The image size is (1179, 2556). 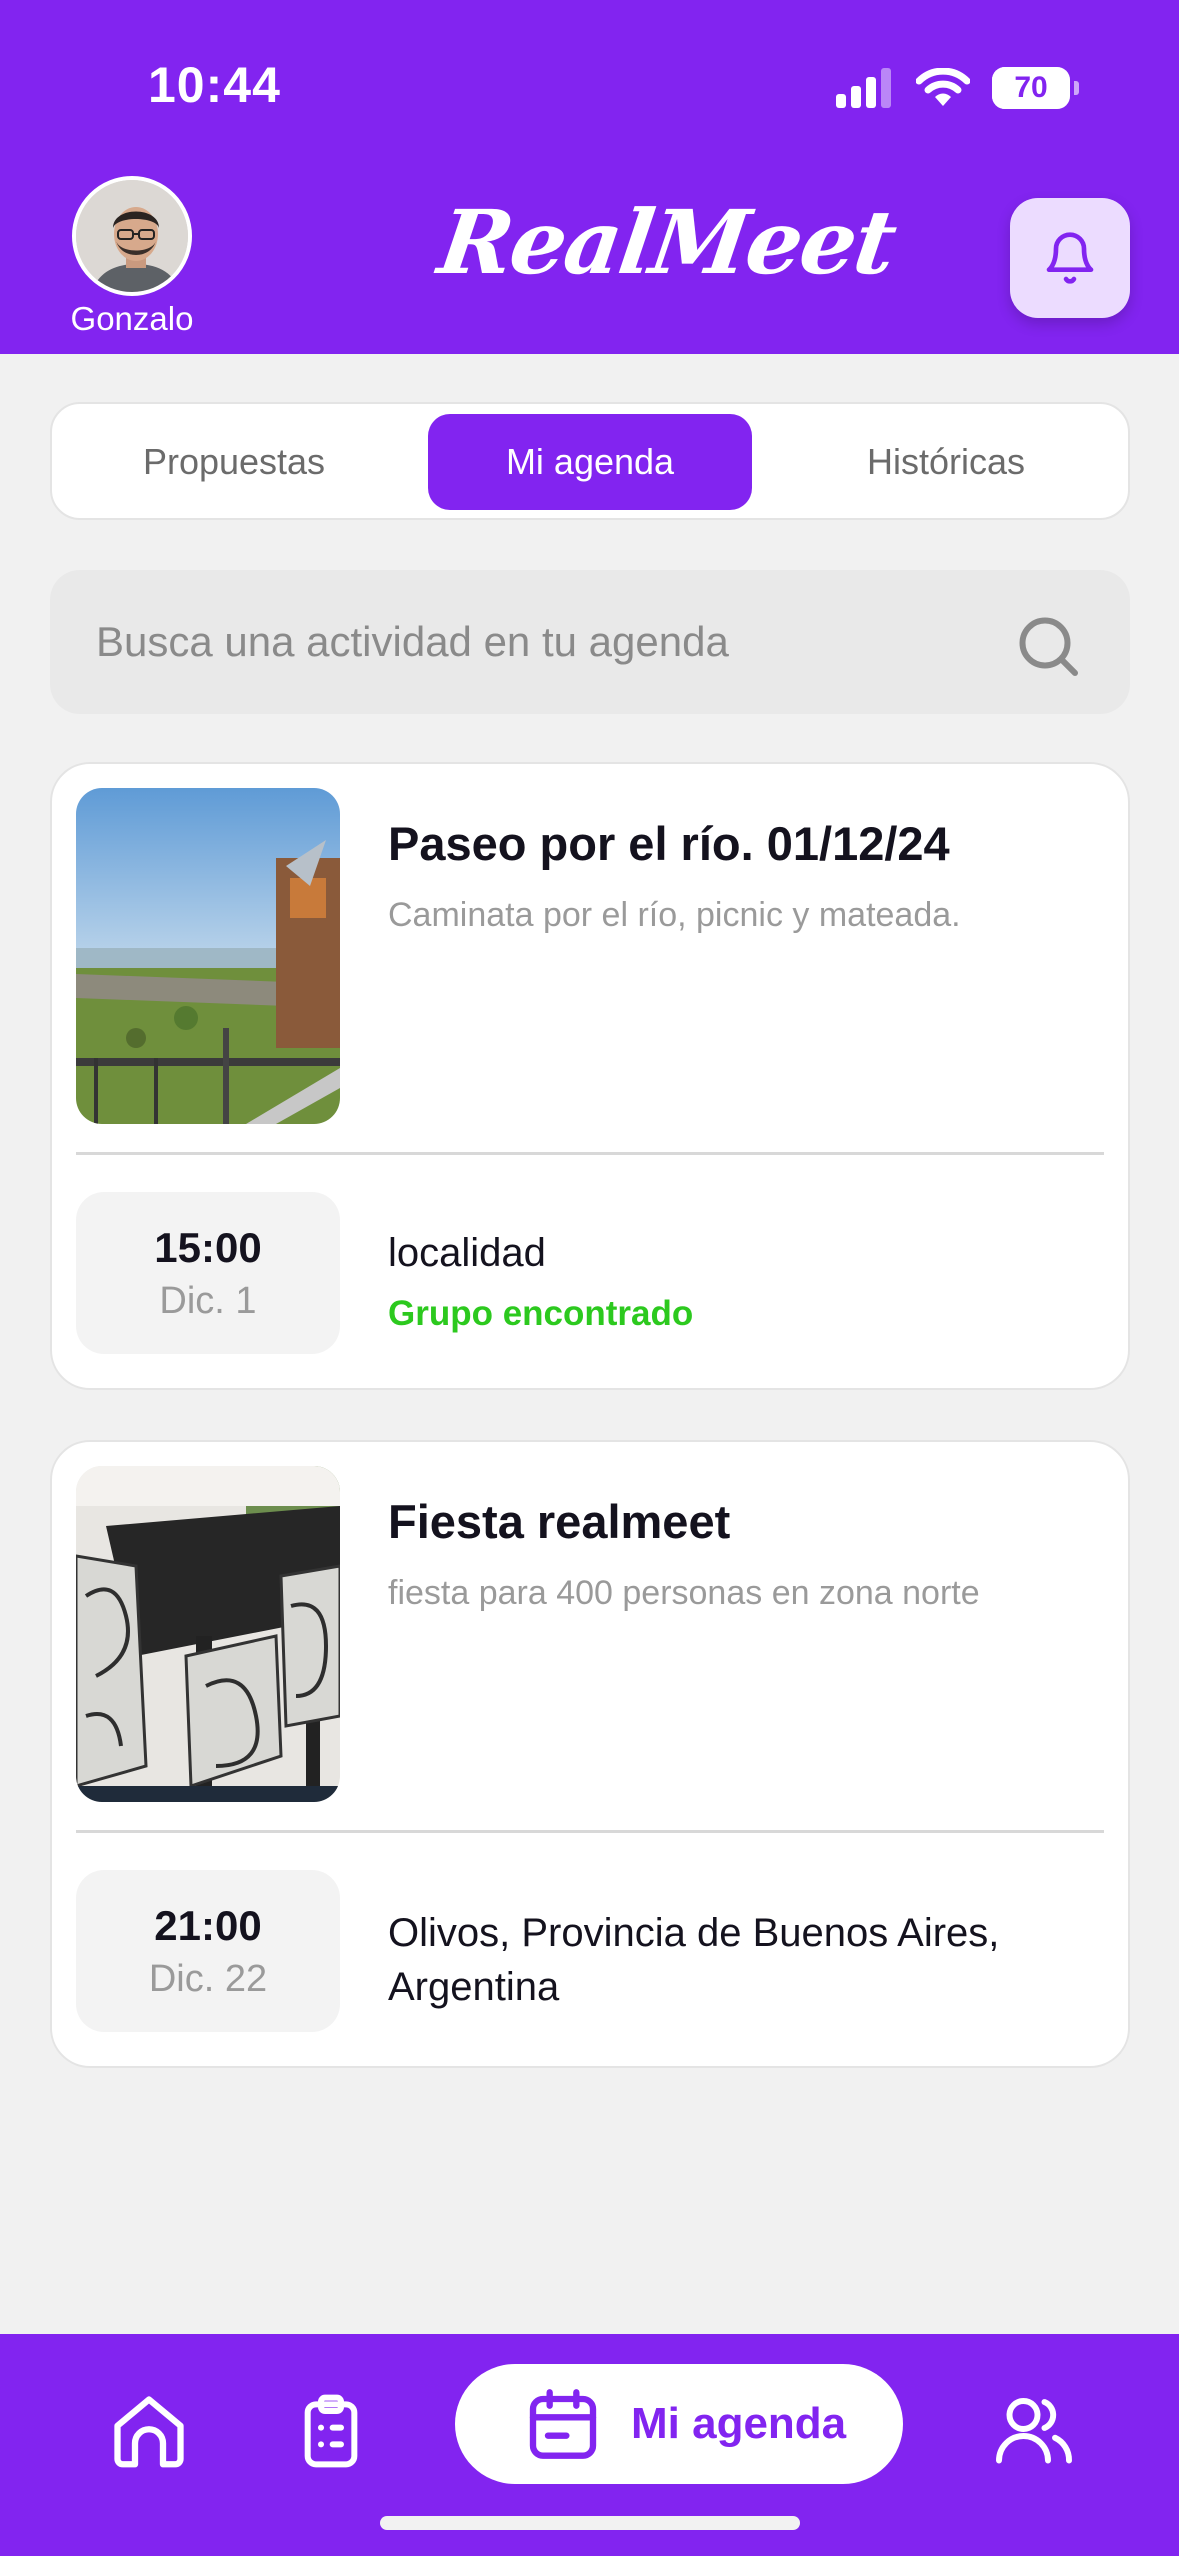 What do you see at coordinates (559, 1521) in the screenshot?
I see `activity-title: Fiesta realmeet` at bounding box center [559, 1521].